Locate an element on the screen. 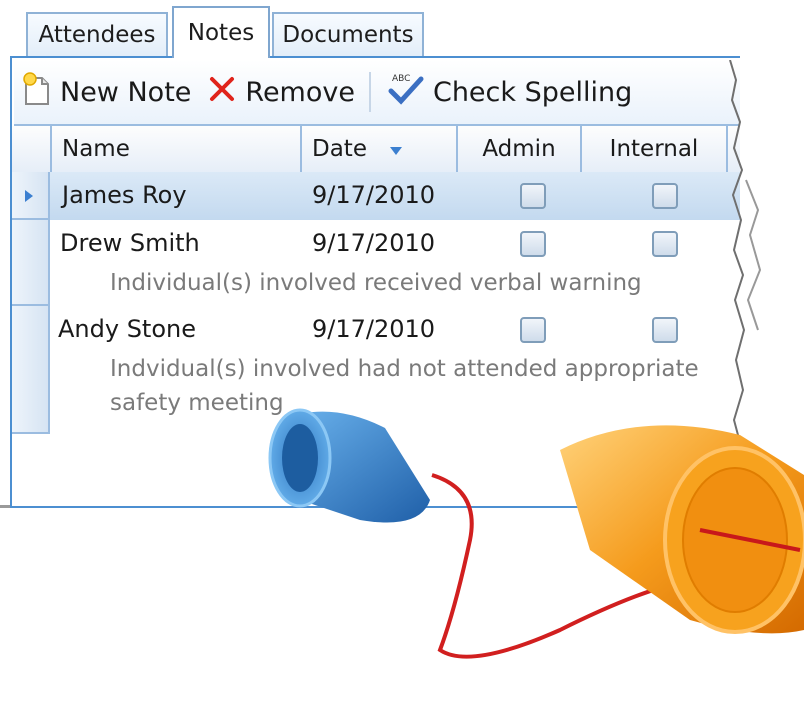  blue-can-icon is located at coordinates (349, 465).